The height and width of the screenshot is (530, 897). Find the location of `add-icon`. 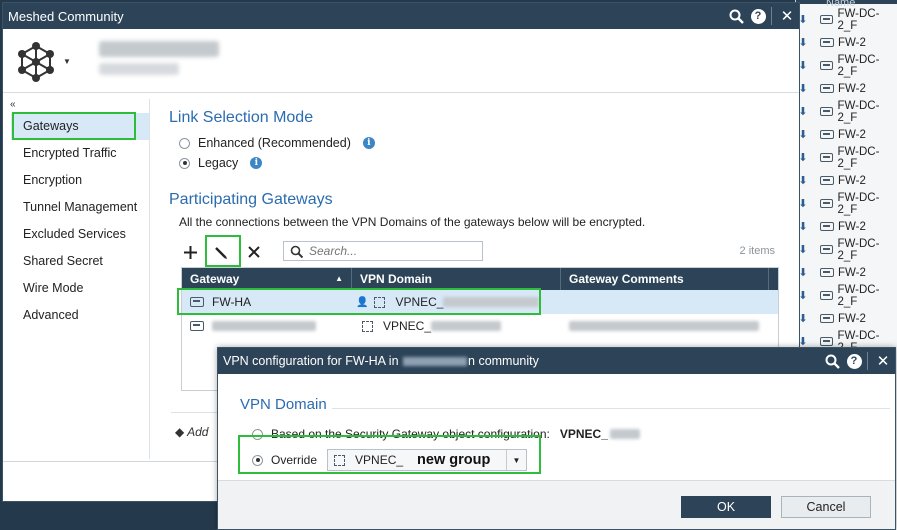

add-icon is located at coordinates (190, 252).